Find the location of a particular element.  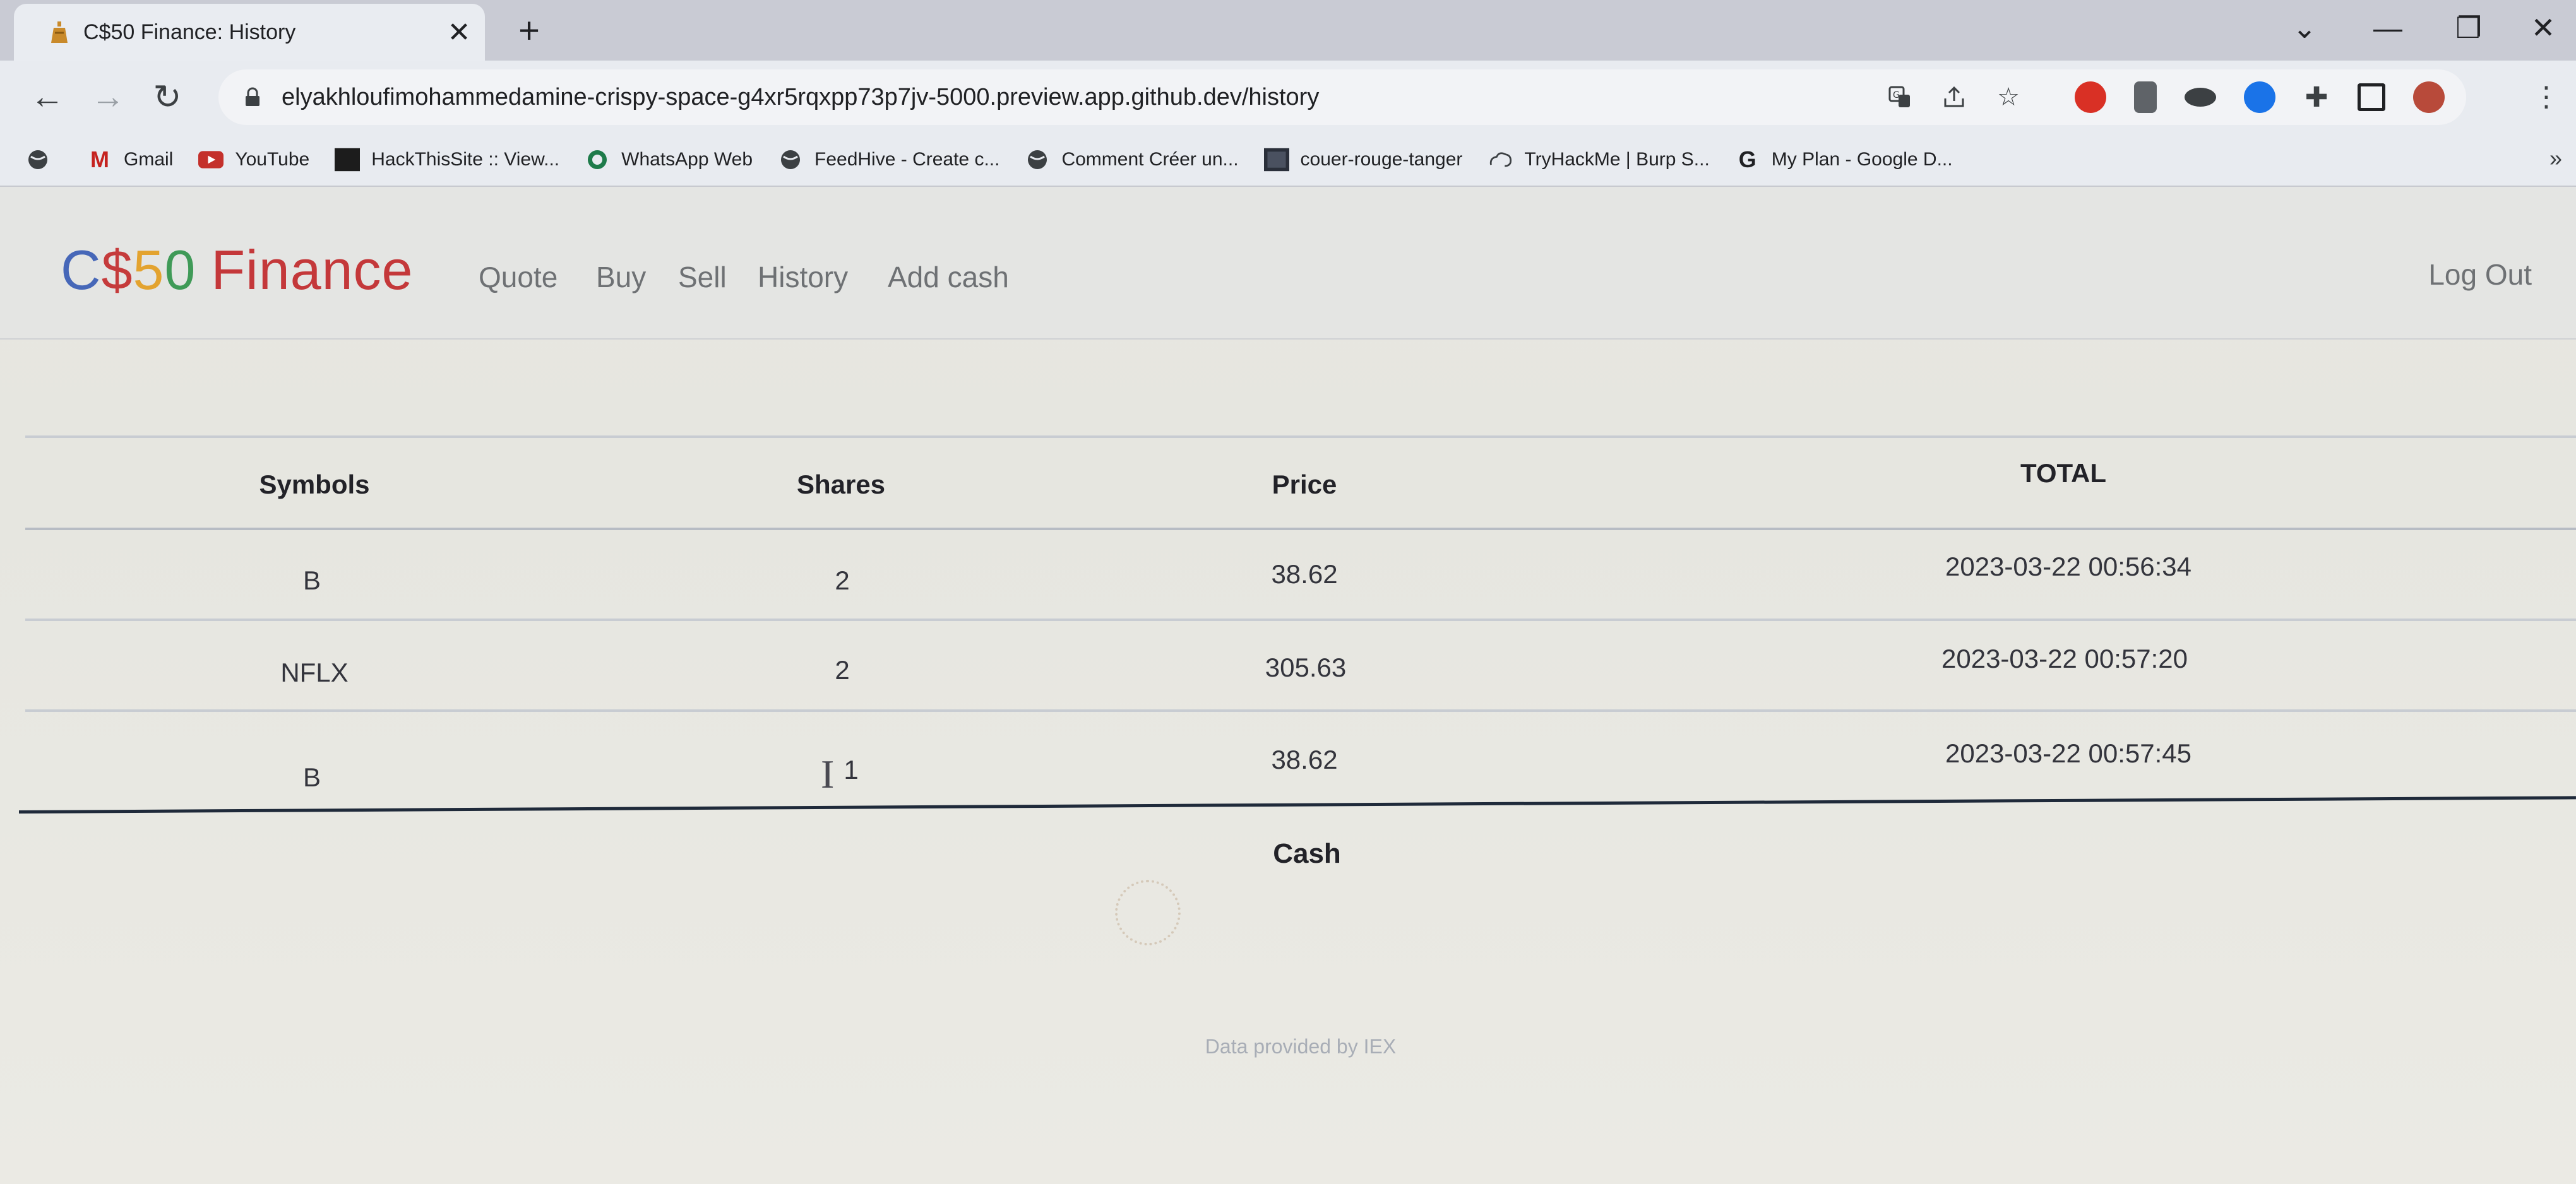

brand-digit-0: 0 is located at coordinates (180, 270).